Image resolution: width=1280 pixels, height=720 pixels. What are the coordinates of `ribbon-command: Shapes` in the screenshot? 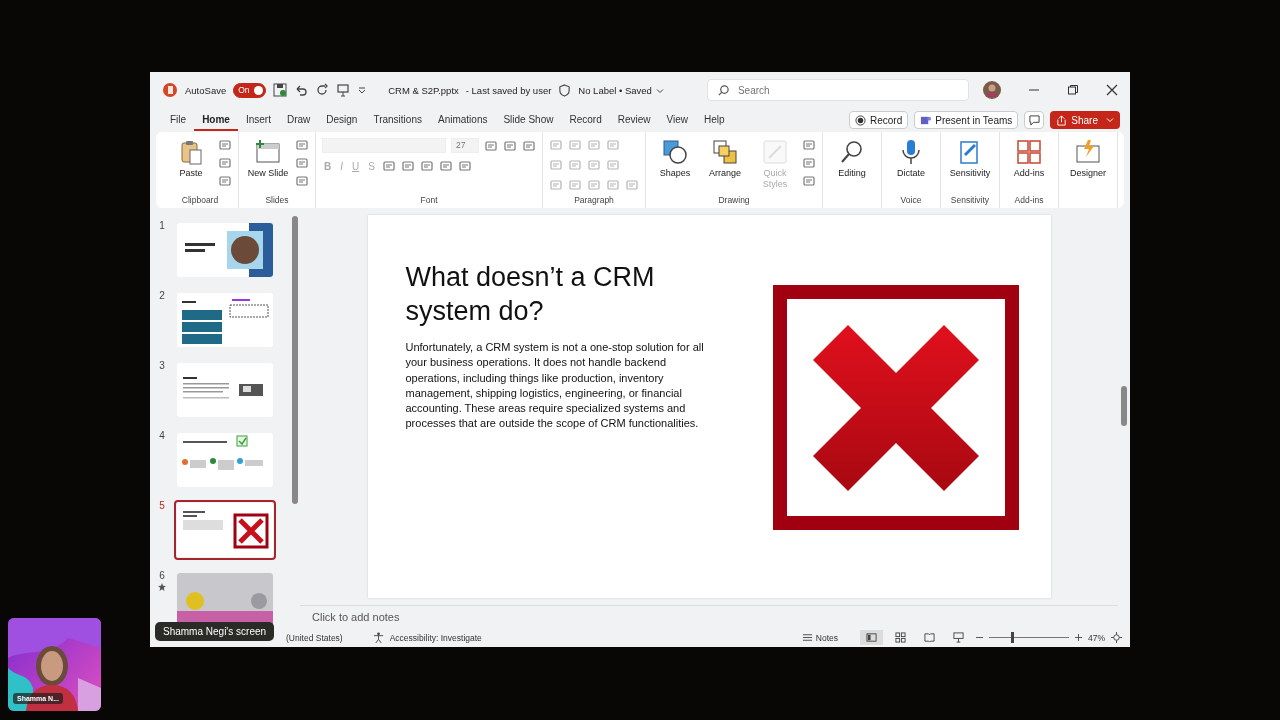 It's located at (675, 158).